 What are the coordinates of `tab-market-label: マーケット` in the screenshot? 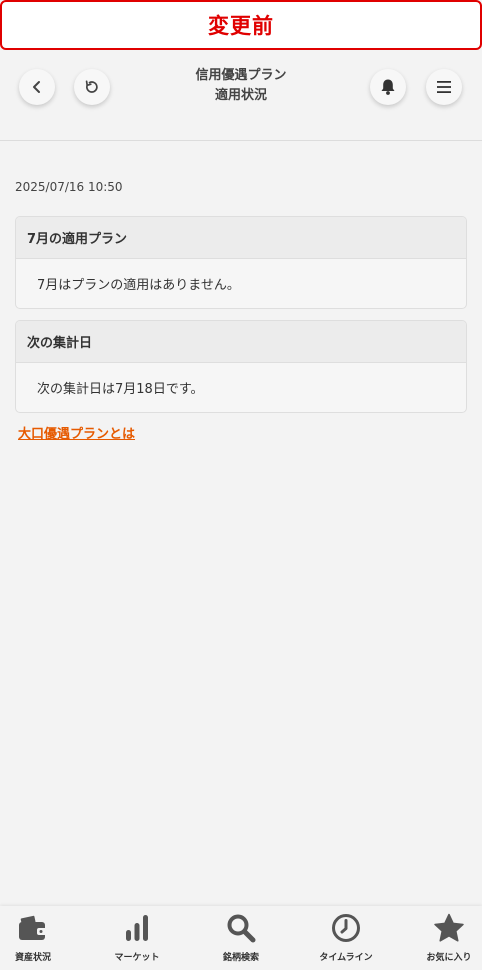 It's located at (137, 958).